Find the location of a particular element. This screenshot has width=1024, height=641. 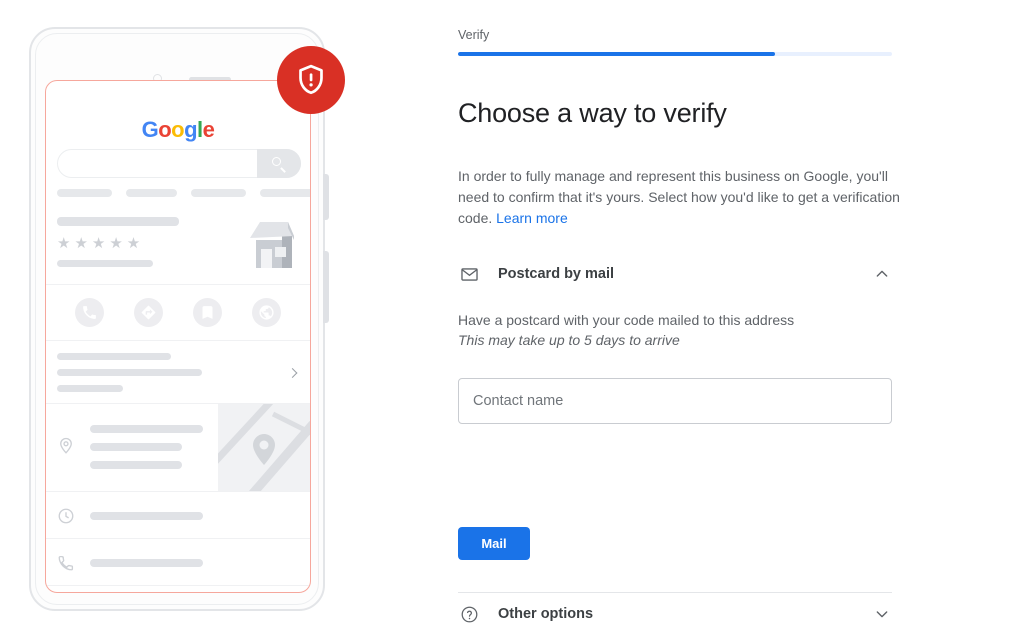

google-logo-letter-1: G is located at coordinates (150, 129).